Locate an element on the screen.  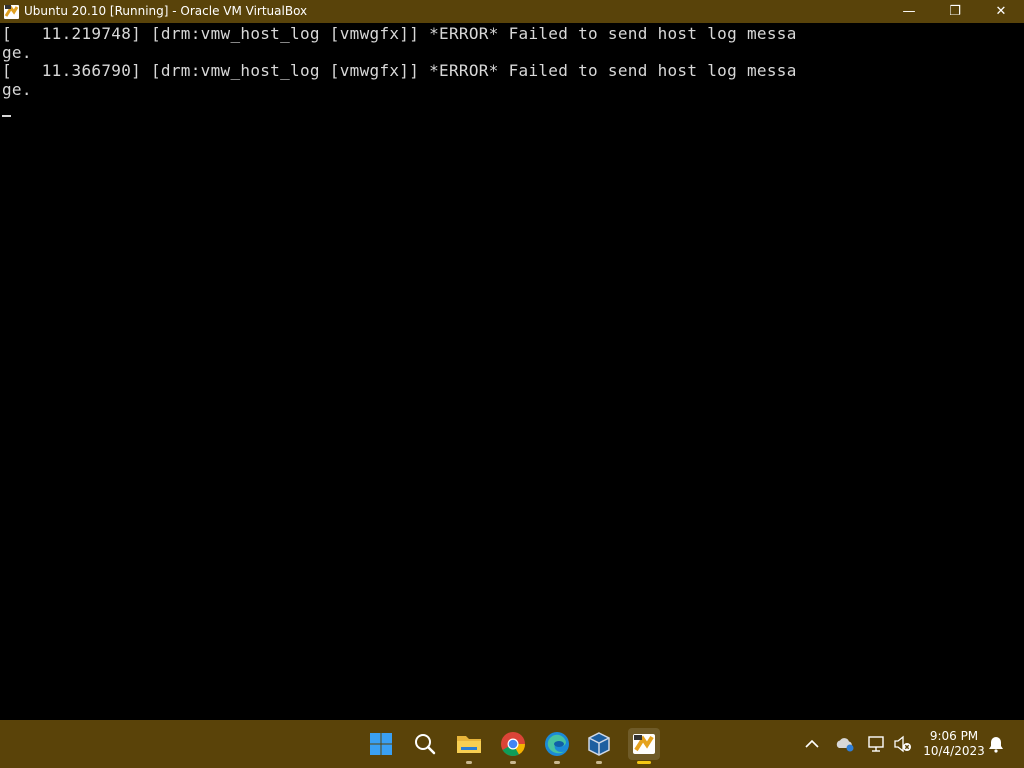
virtualbox-manager-button is located at coordinates (599, 746).